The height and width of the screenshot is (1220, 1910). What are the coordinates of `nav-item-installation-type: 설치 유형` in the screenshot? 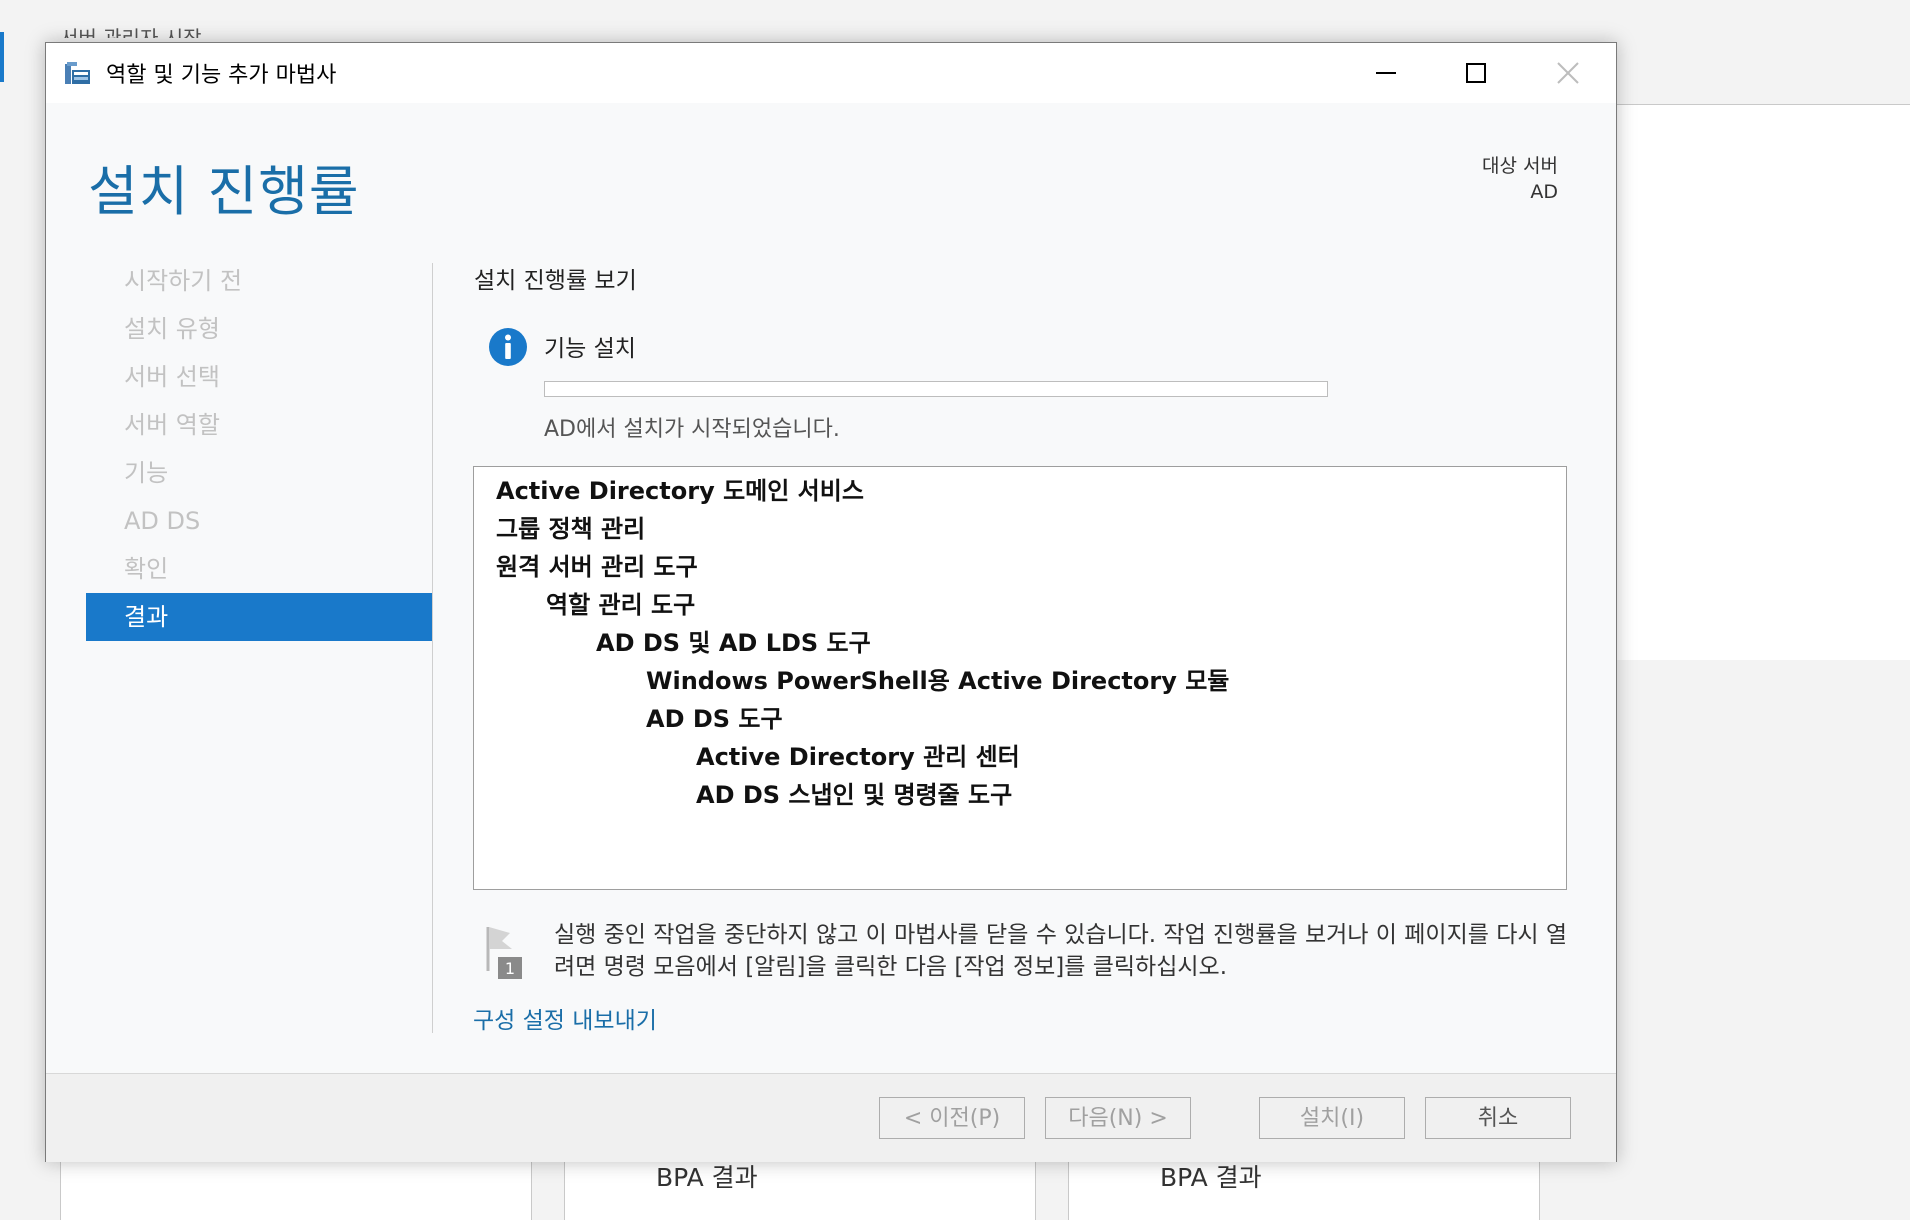 It's located at (172, 329).